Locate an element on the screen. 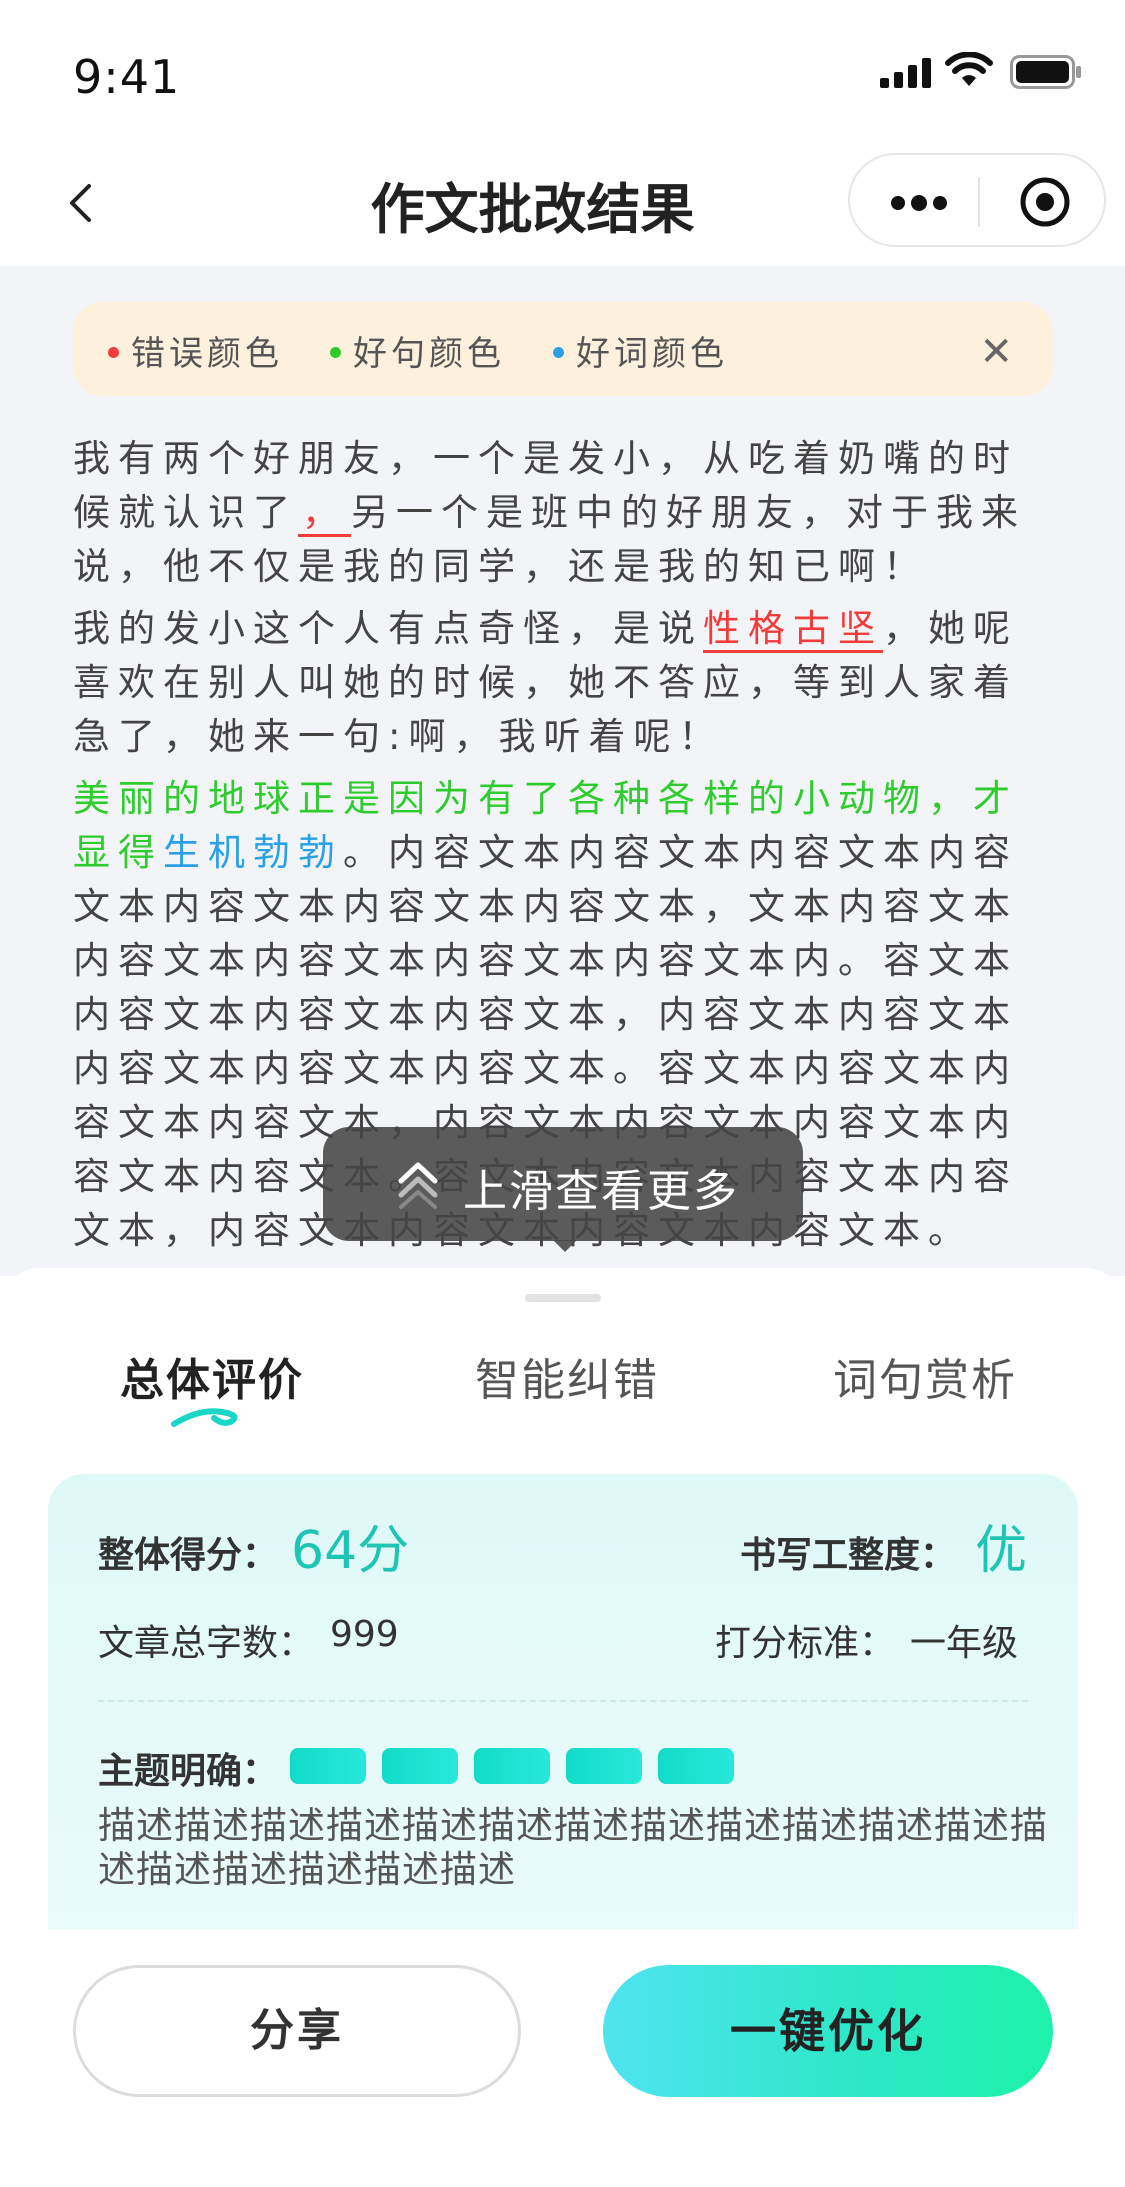 The image size is (1125, 2187). theme-description: 描述描述描述描述描述描述描述描述描述描述描述描述描述描述描述描述描述描述 is located at coordinates (573, 1847).